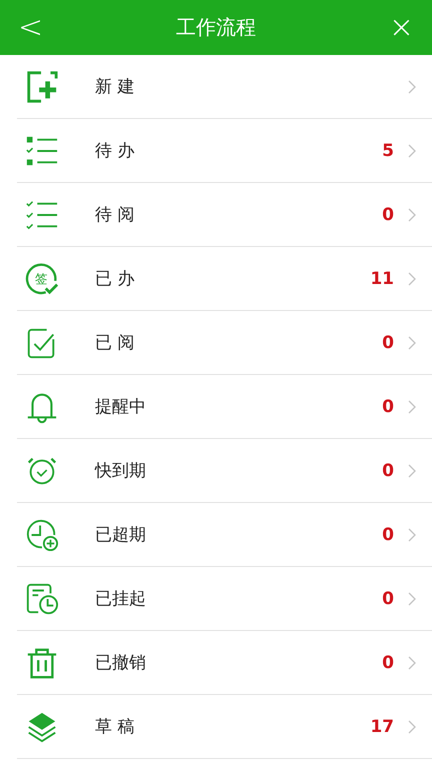  What do you see at coordinates (382, 726) in the screenshot?
I see `count-label: 17` at bounding box center [382, 726].